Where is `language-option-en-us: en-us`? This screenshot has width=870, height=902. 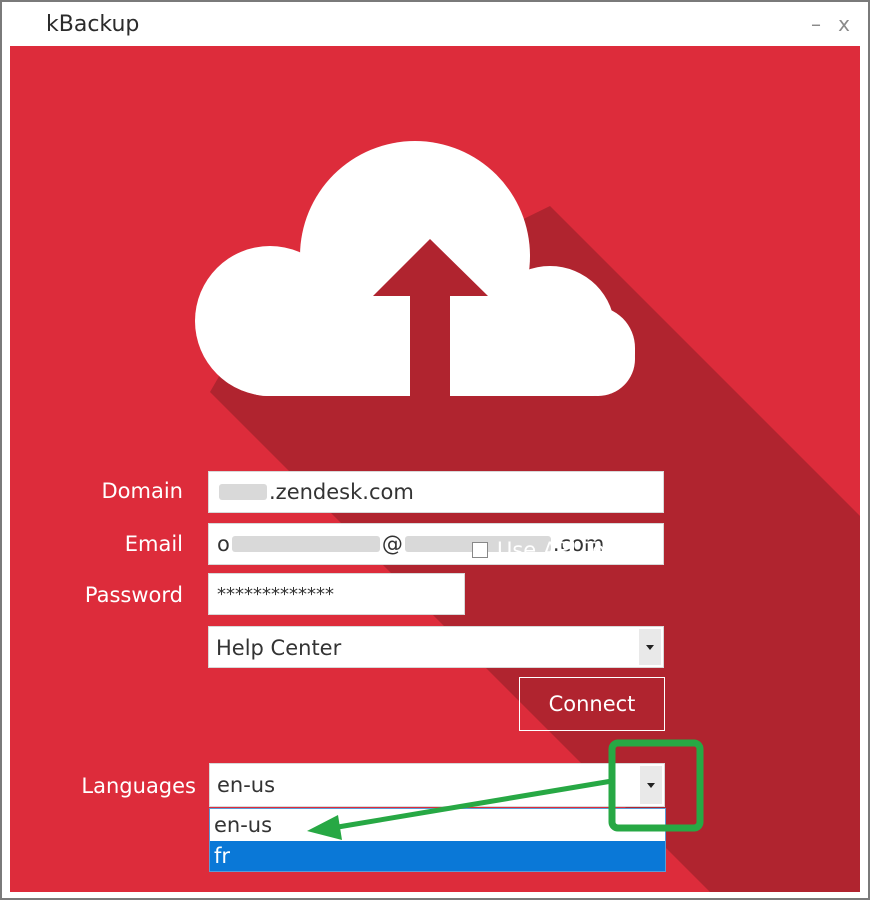
language-option-en-us: en-us is located at coordinates (437, 825).